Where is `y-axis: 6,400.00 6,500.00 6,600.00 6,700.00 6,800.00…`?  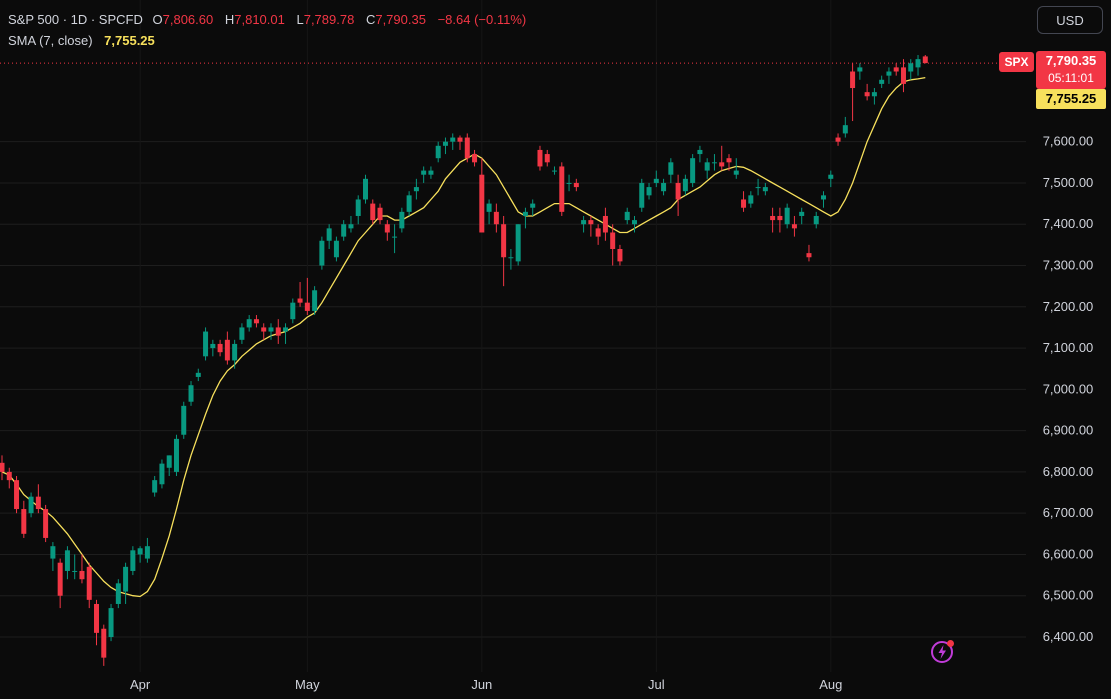
y-axis: 6,400.00 6,500.00 6,600.00 6,700.00 6,800.00… is located at coordinates (1068, 389).